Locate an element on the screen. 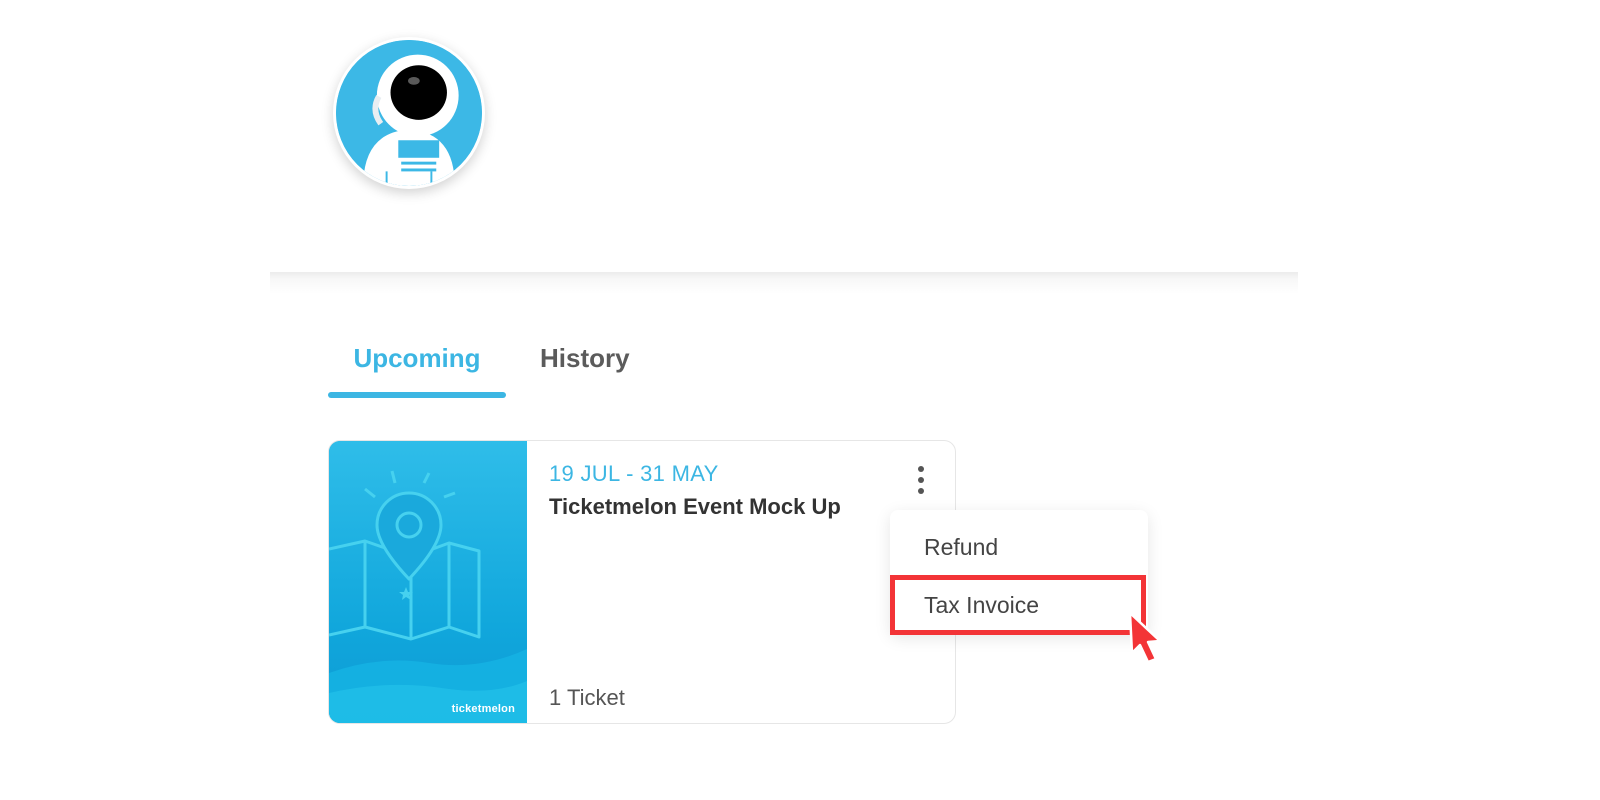  menu-item-refund: Refund is located at coordinates (961, 547).